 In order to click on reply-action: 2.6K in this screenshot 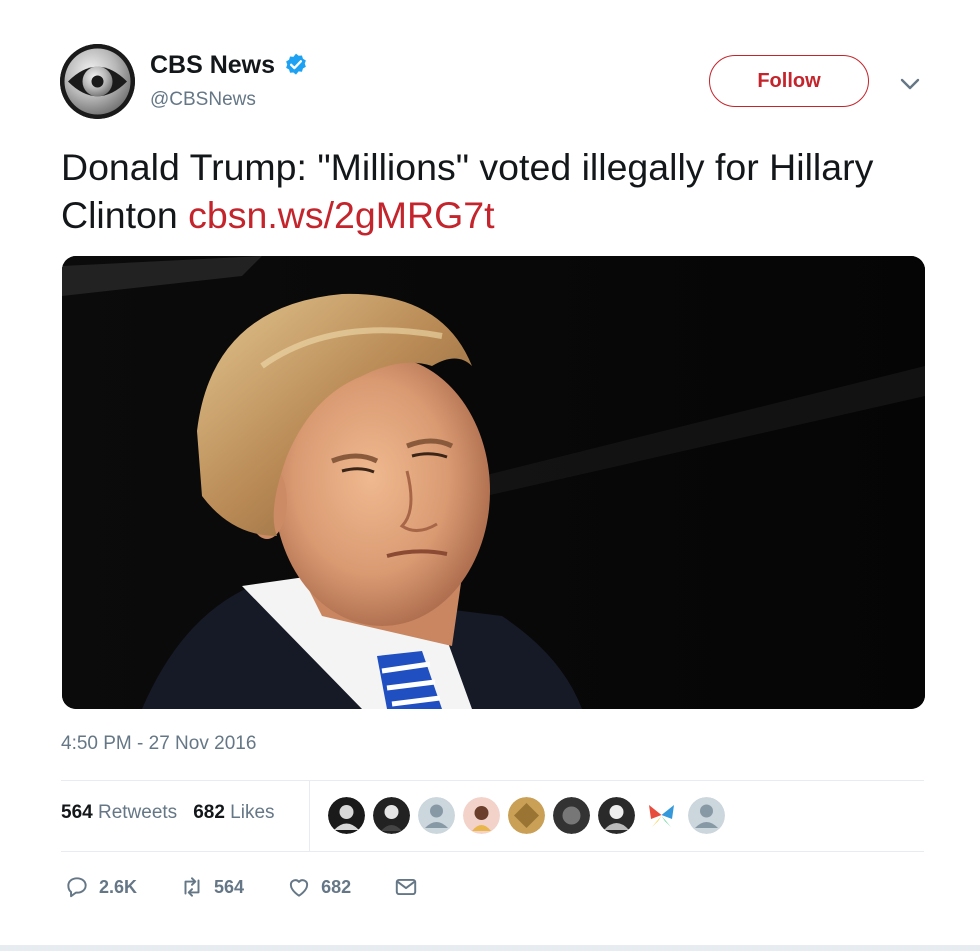, I will do `click(100, 887)`.